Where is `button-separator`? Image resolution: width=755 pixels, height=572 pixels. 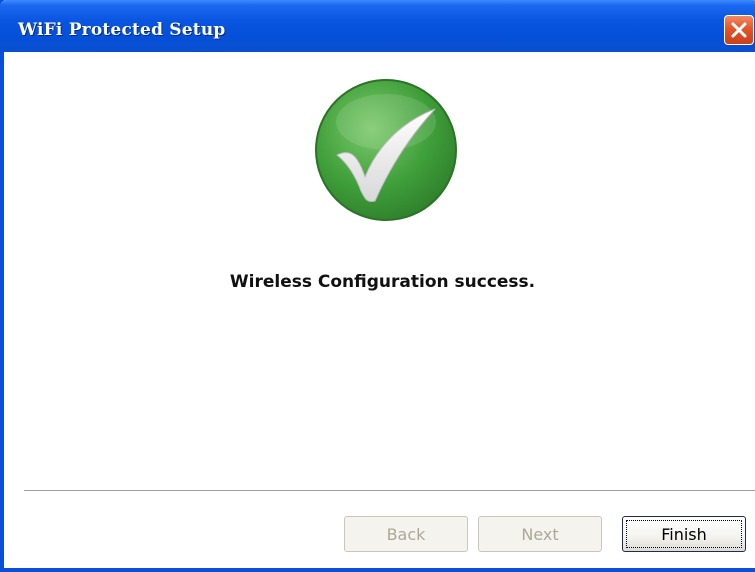 button-separator is located at coordinates (389, 491).